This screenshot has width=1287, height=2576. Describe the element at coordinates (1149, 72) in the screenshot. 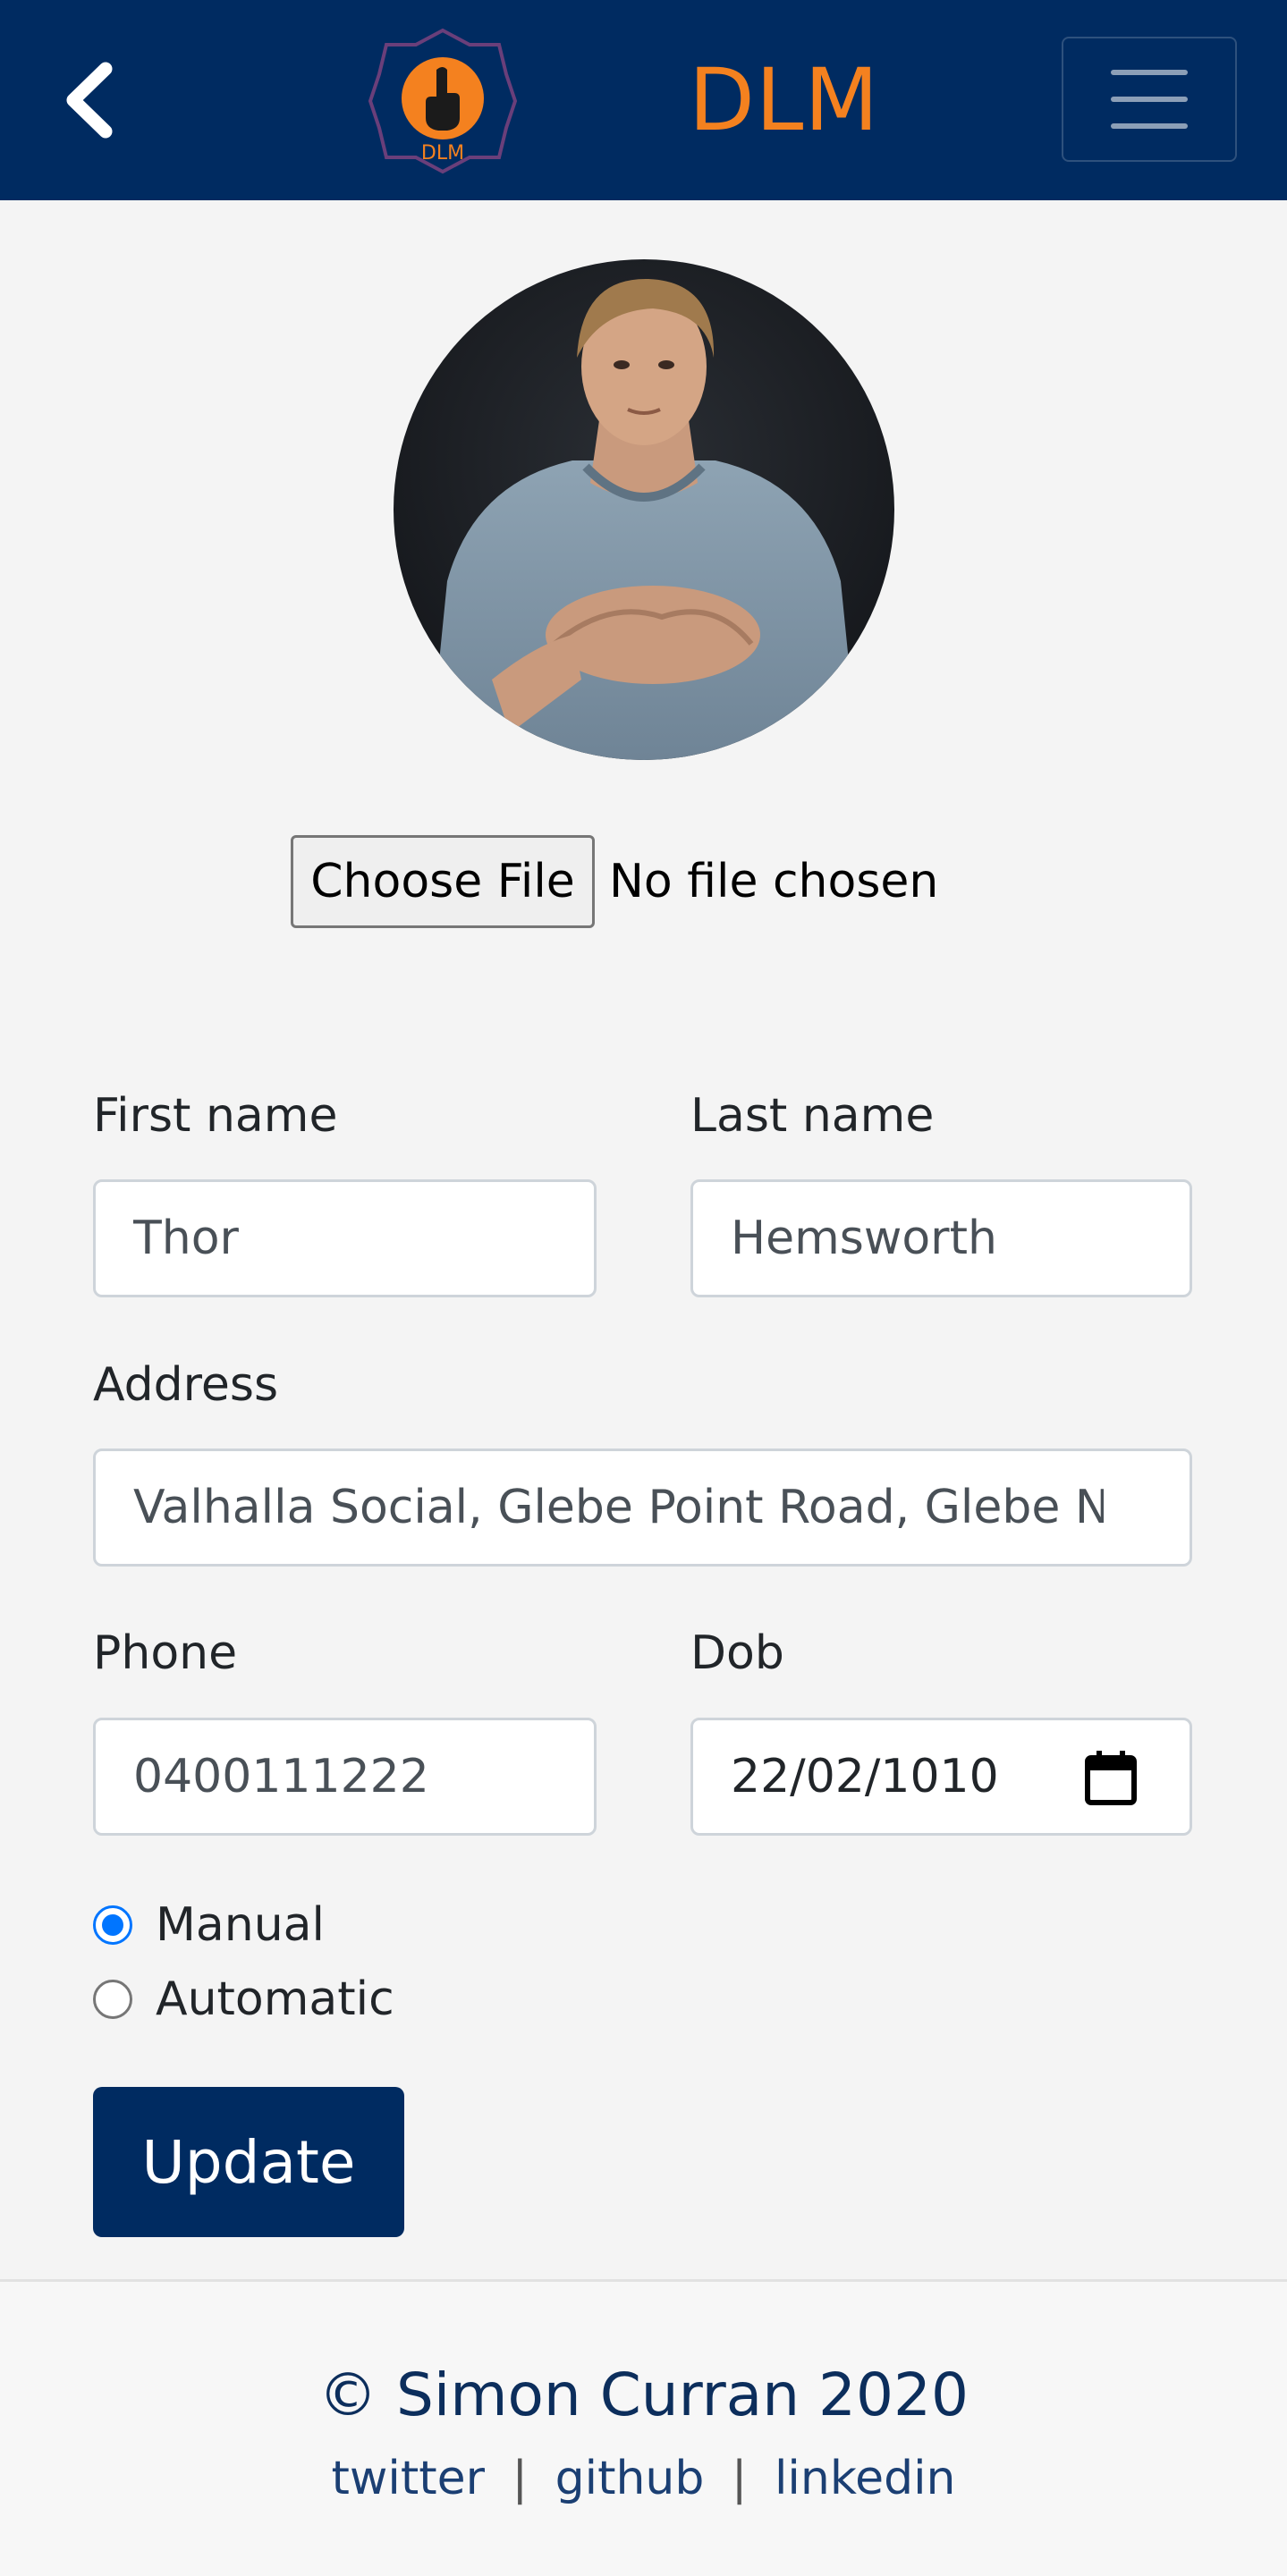

I see `hamburger-menu-icon` at that location.